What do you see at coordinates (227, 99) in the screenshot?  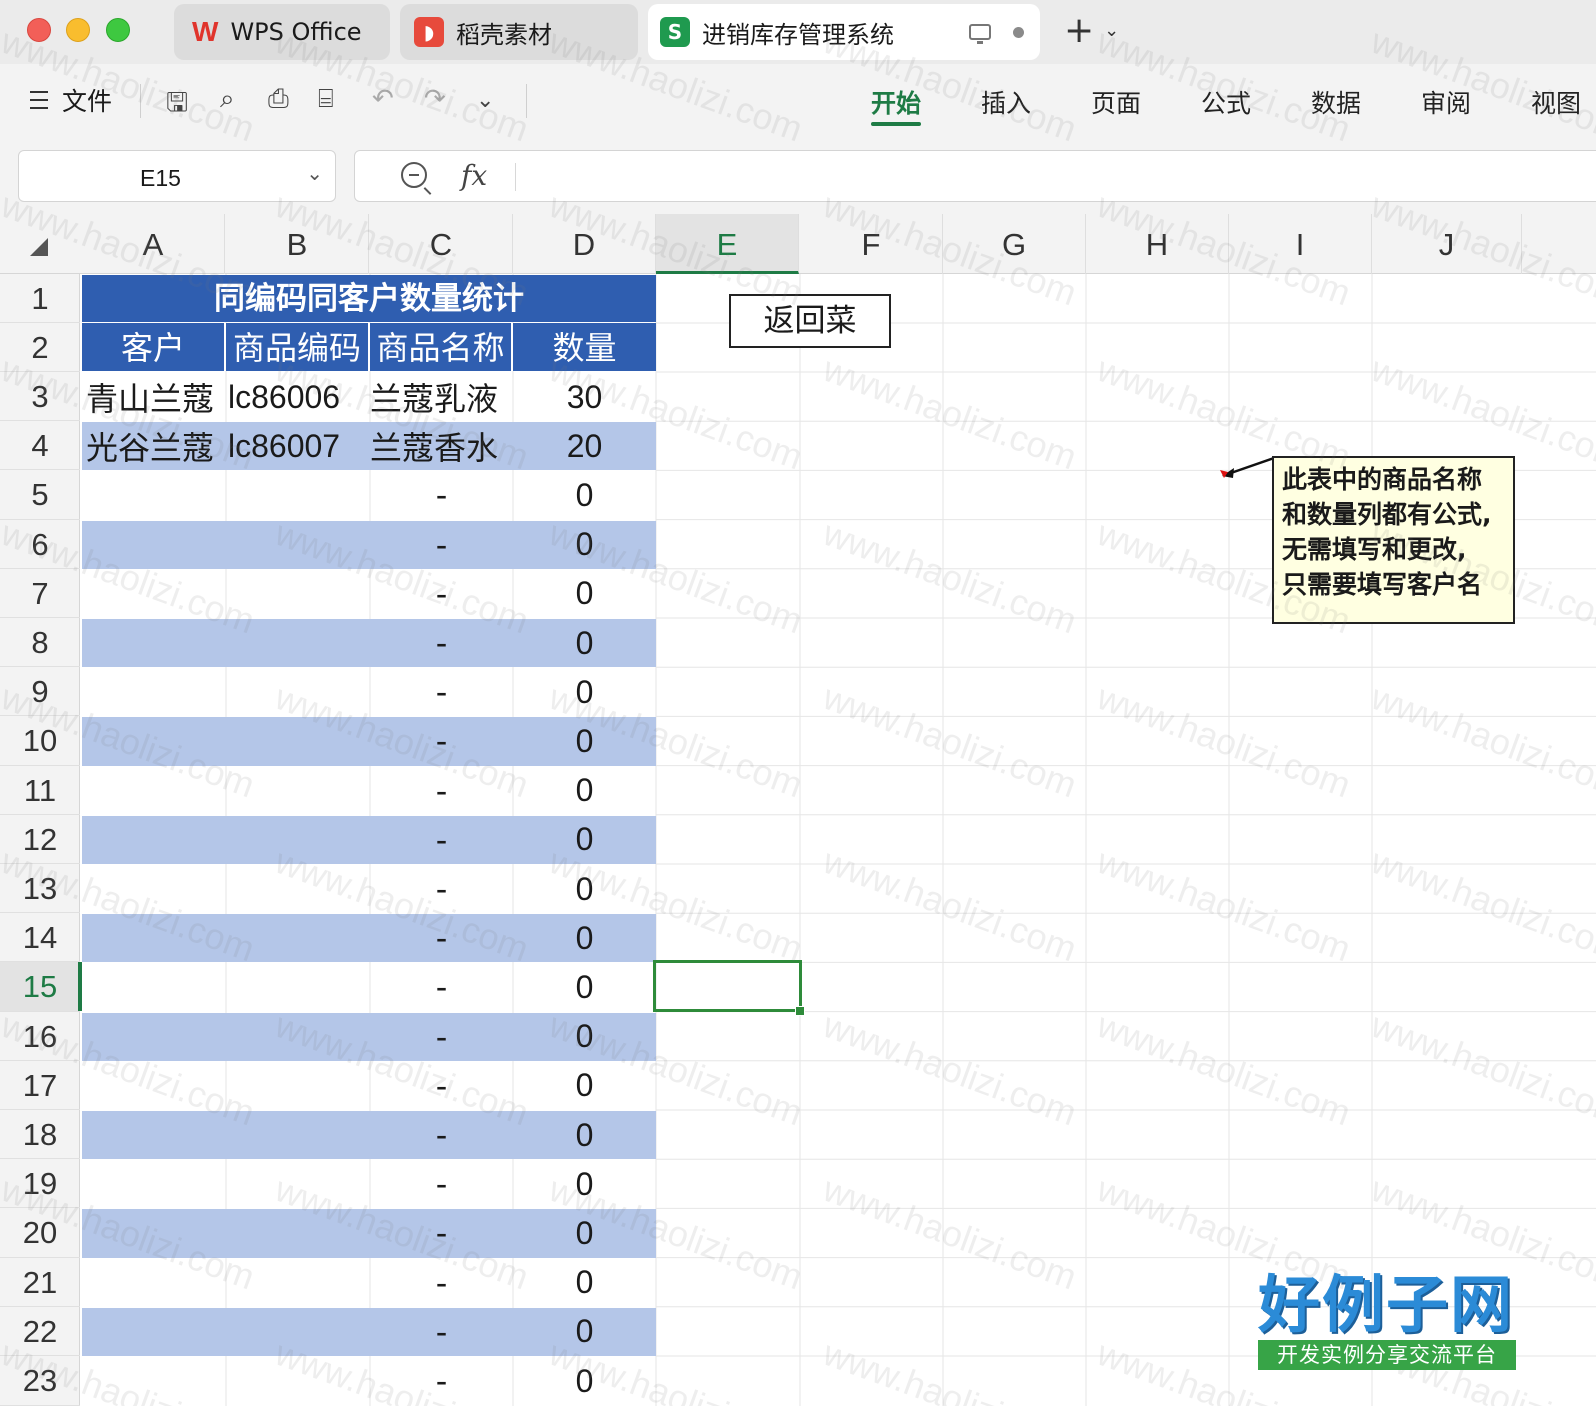 I see `format-painter-icon: ⌕` at bounding box center [227, 99].